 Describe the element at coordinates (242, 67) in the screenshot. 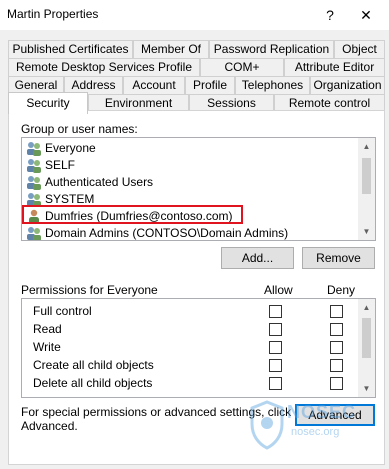

I see `tab-com-plus: COM+` at that location.